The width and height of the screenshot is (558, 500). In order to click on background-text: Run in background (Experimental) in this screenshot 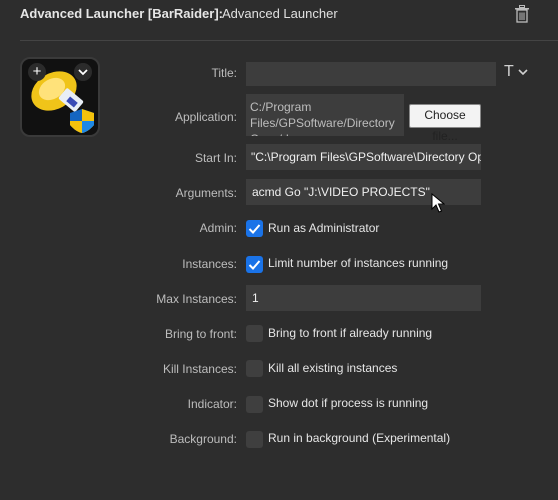, I will do `click(359, 438)`.